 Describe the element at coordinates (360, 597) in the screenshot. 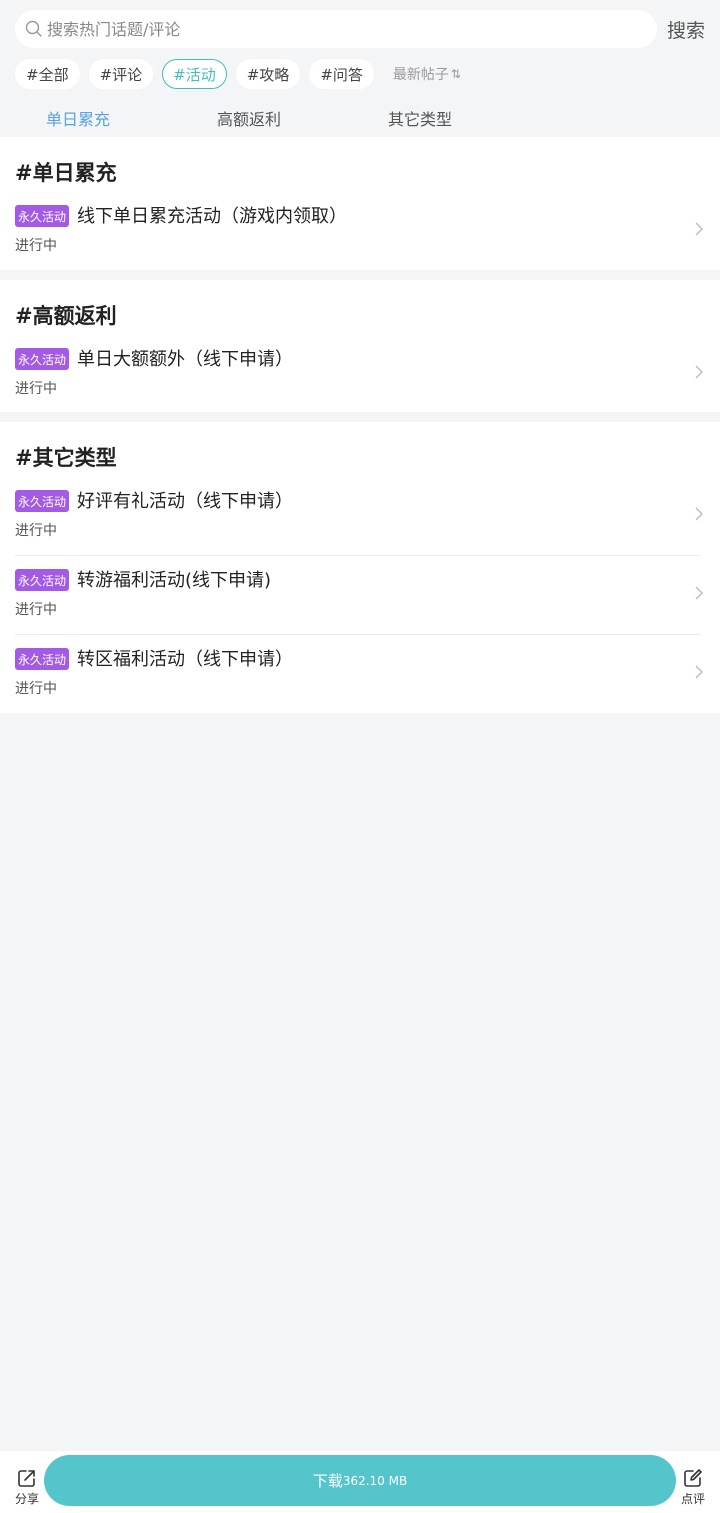

I see `list-item: 永久活动 转游福利活动(线下申请) 进行中` at that location.